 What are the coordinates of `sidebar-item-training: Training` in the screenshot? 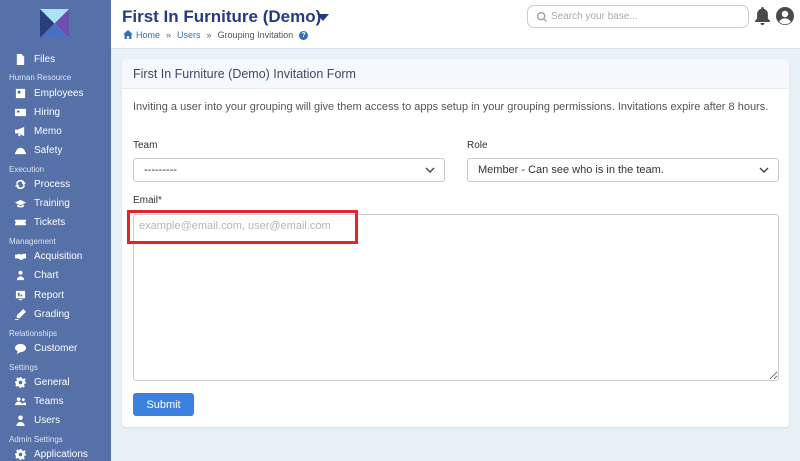 It's located at (55, 203).